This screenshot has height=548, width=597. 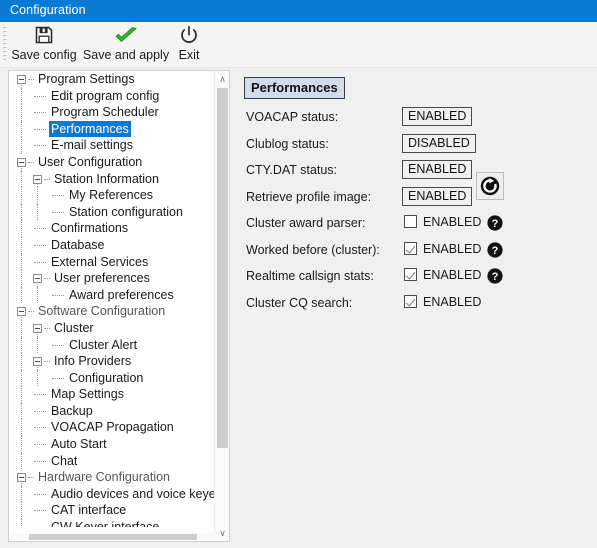 I want to click on tree-item-label: CAT interface, so click(x=89, y=510).